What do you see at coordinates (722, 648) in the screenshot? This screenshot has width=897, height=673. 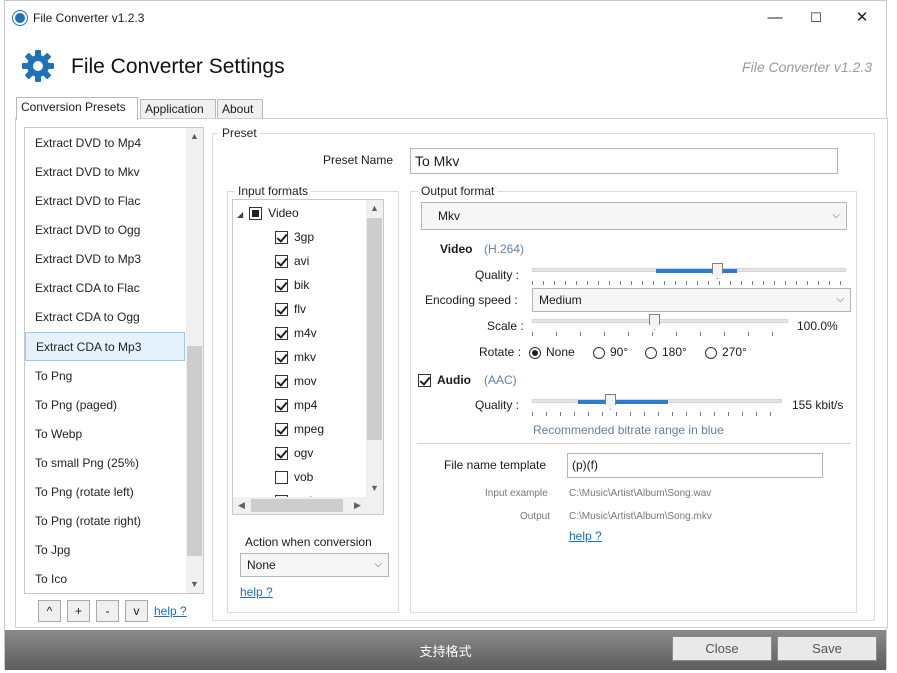 I see `close-button: Close` at bounding box center [722, 648].